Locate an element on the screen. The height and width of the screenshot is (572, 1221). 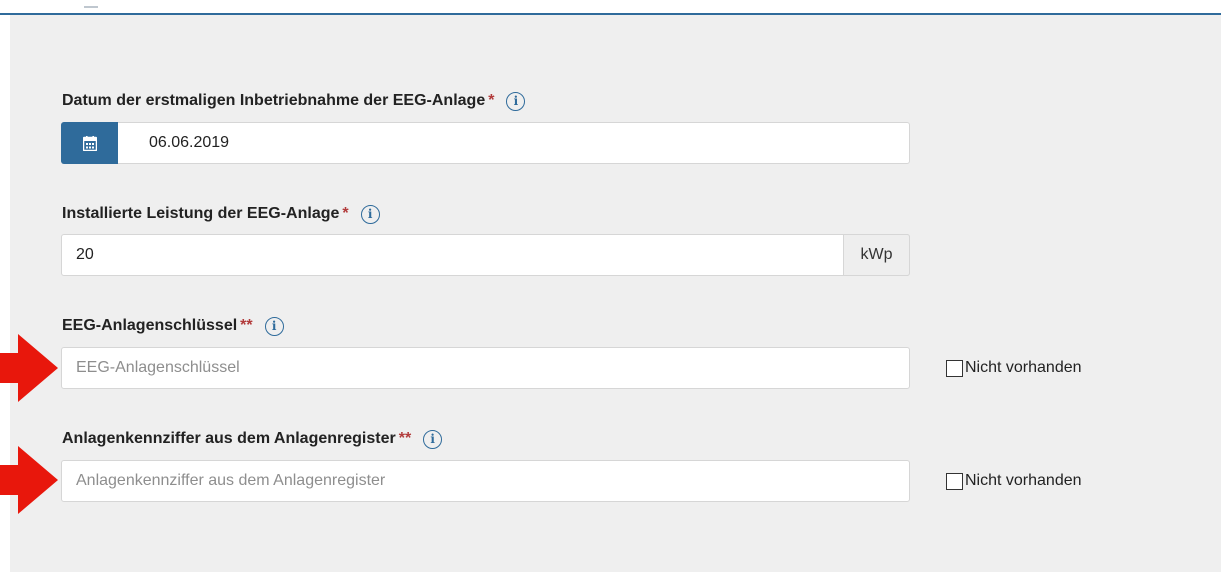
eeg-key-not-available: Nicht vorhanden is located at coordinates (1014, 368).